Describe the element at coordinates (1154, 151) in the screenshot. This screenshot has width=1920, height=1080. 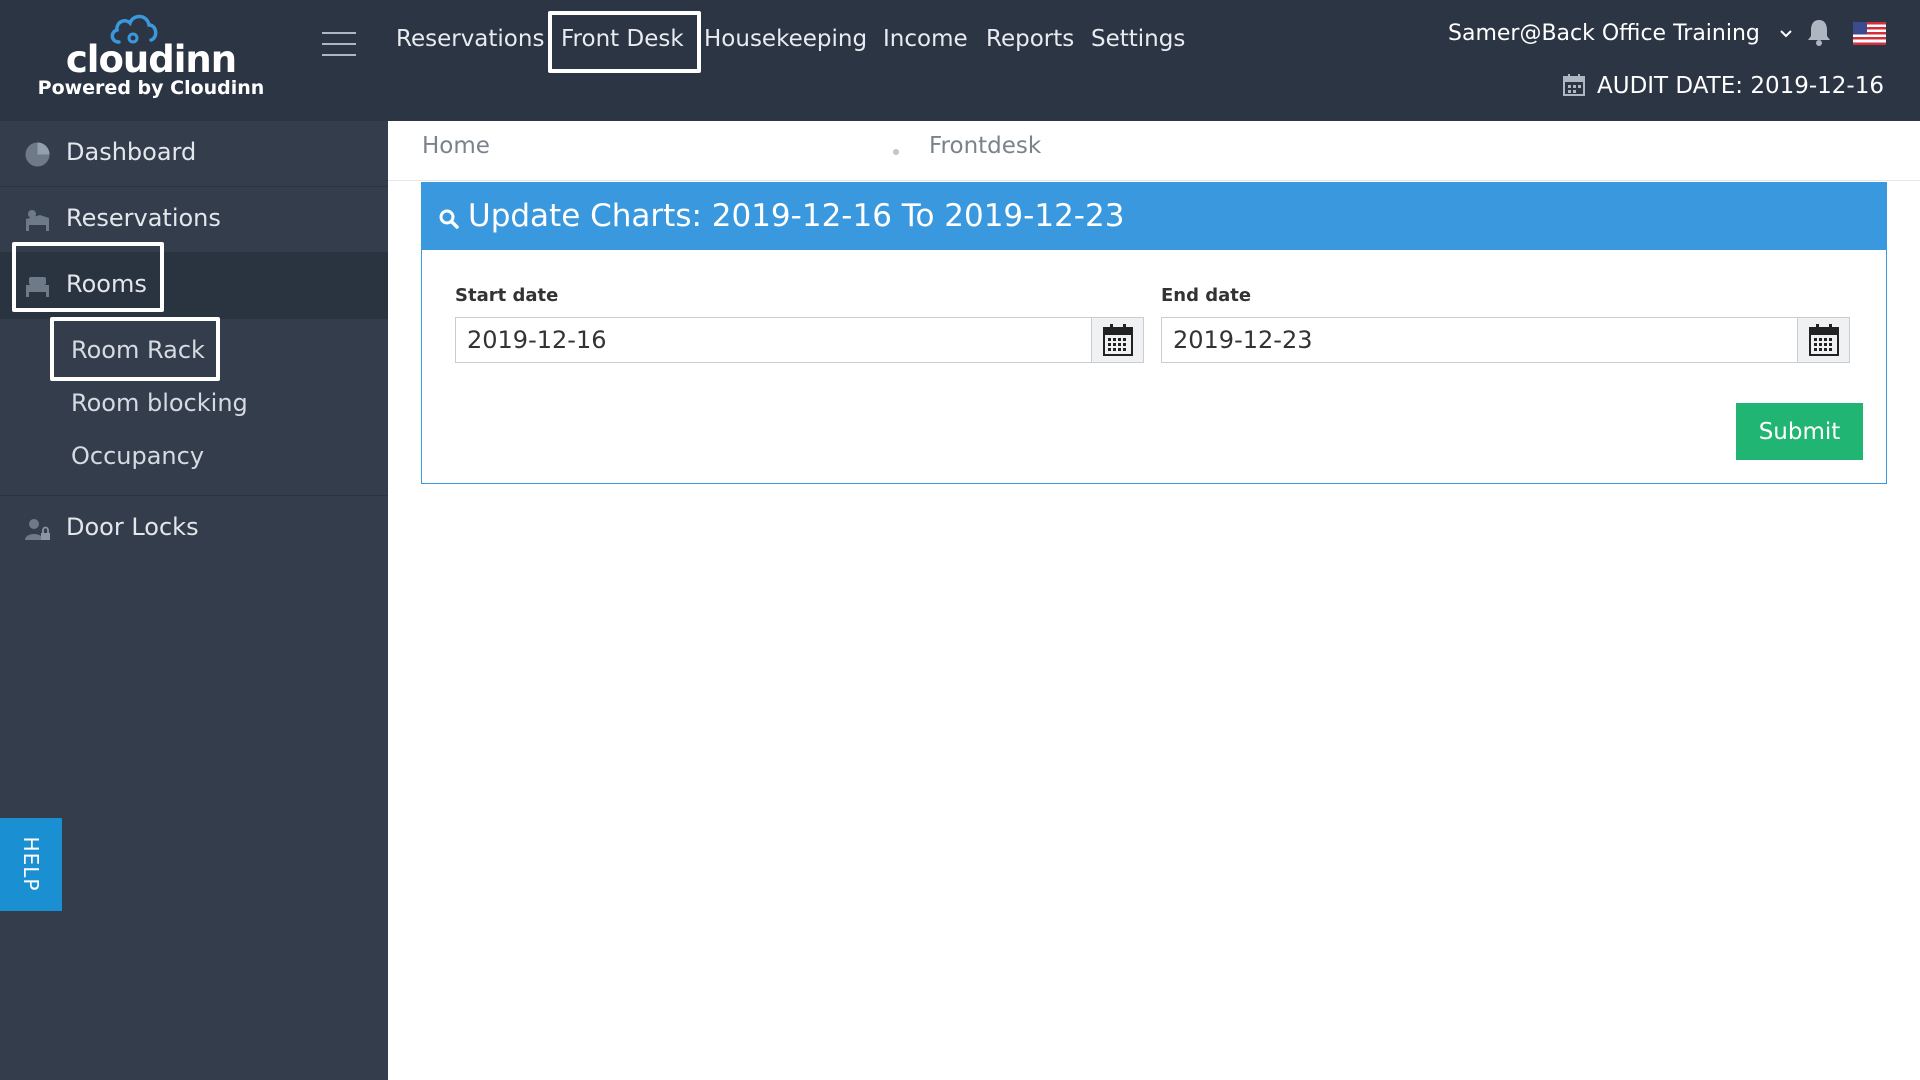
I see `breadcrumb: Home Frontdesk` at that location.